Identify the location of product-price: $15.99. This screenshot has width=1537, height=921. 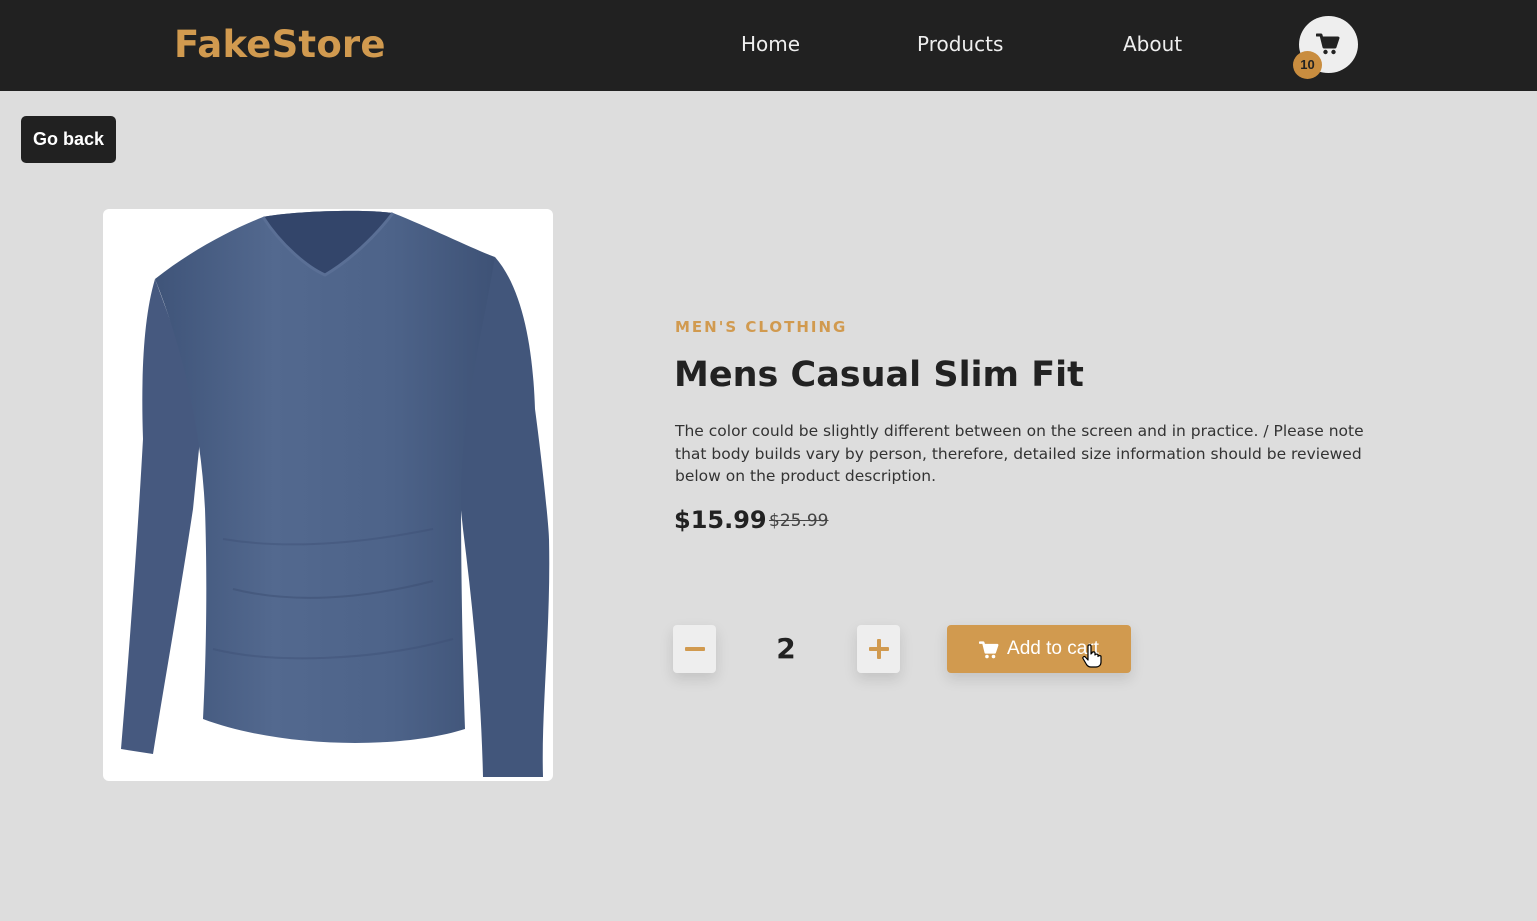
(720, 520).